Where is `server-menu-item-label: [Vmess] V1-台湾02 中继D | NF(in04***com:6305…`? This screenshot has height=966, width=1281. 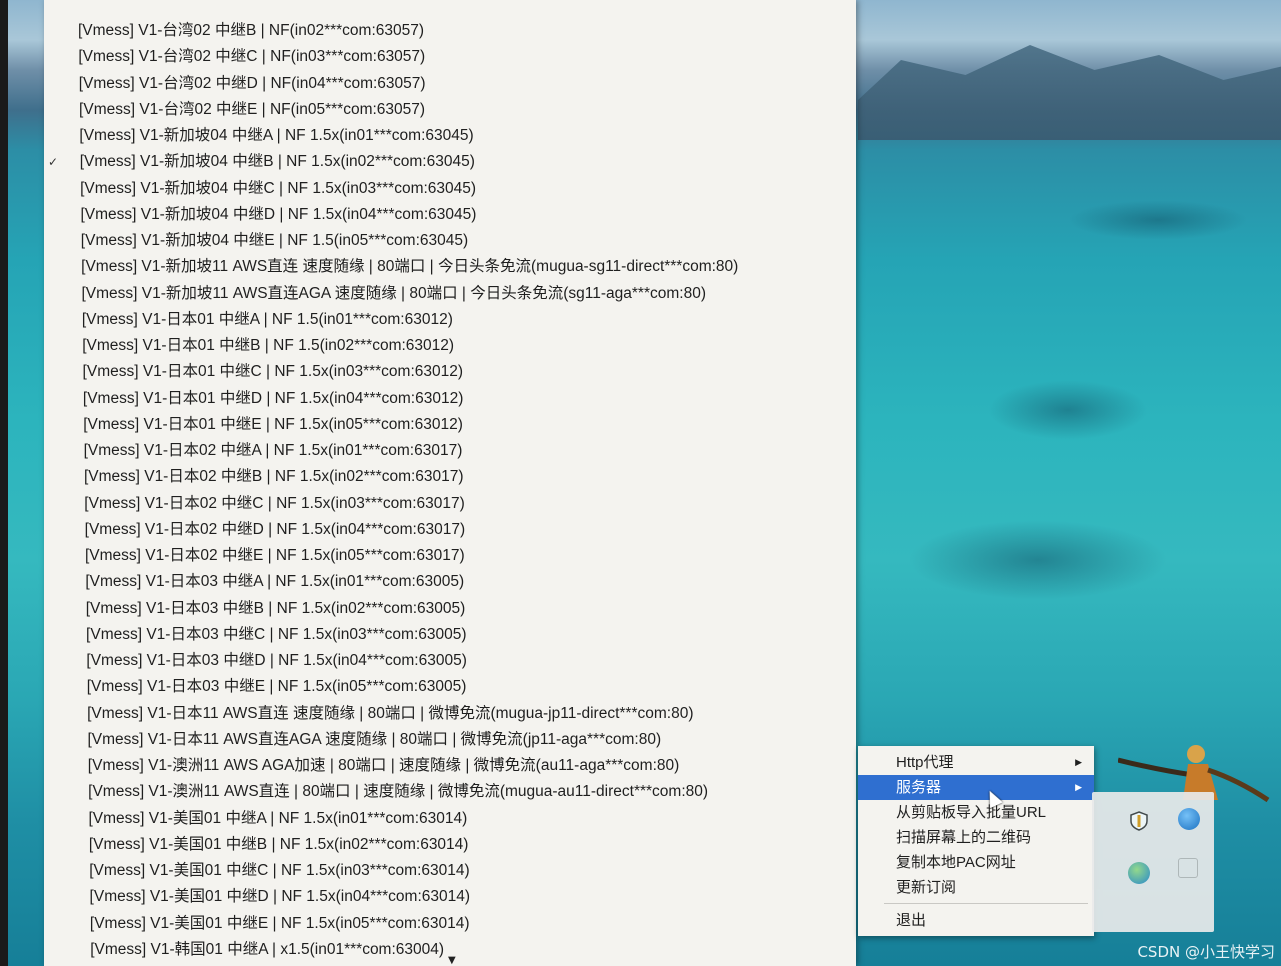
server-menu-item-label: [Vmess] V1-台湾02 中继D | NF(in04***com:6305… is located at coordinates (252, 83).